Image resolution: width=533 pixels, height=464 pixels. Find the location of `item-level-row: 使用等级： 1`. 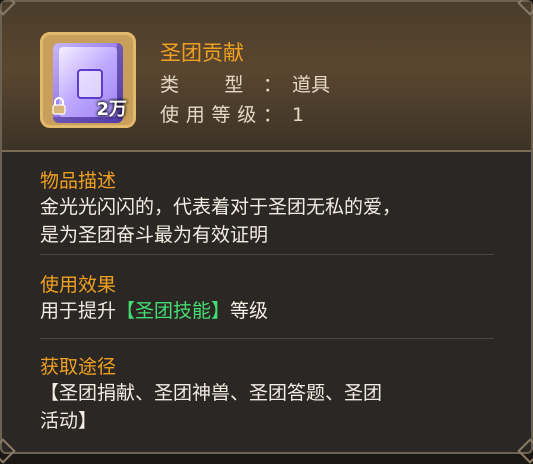

item-level-row: 使用等级： 1 is located at coordinates (232, 113).